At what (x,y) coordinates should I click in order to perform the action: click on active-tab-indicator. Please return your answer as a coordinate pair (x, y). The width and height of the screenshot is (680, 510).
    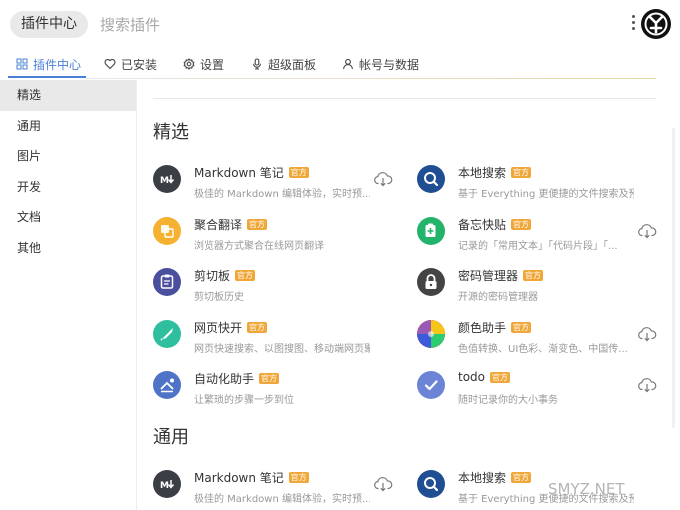
    Looking at the image, I should click on (47, 77).